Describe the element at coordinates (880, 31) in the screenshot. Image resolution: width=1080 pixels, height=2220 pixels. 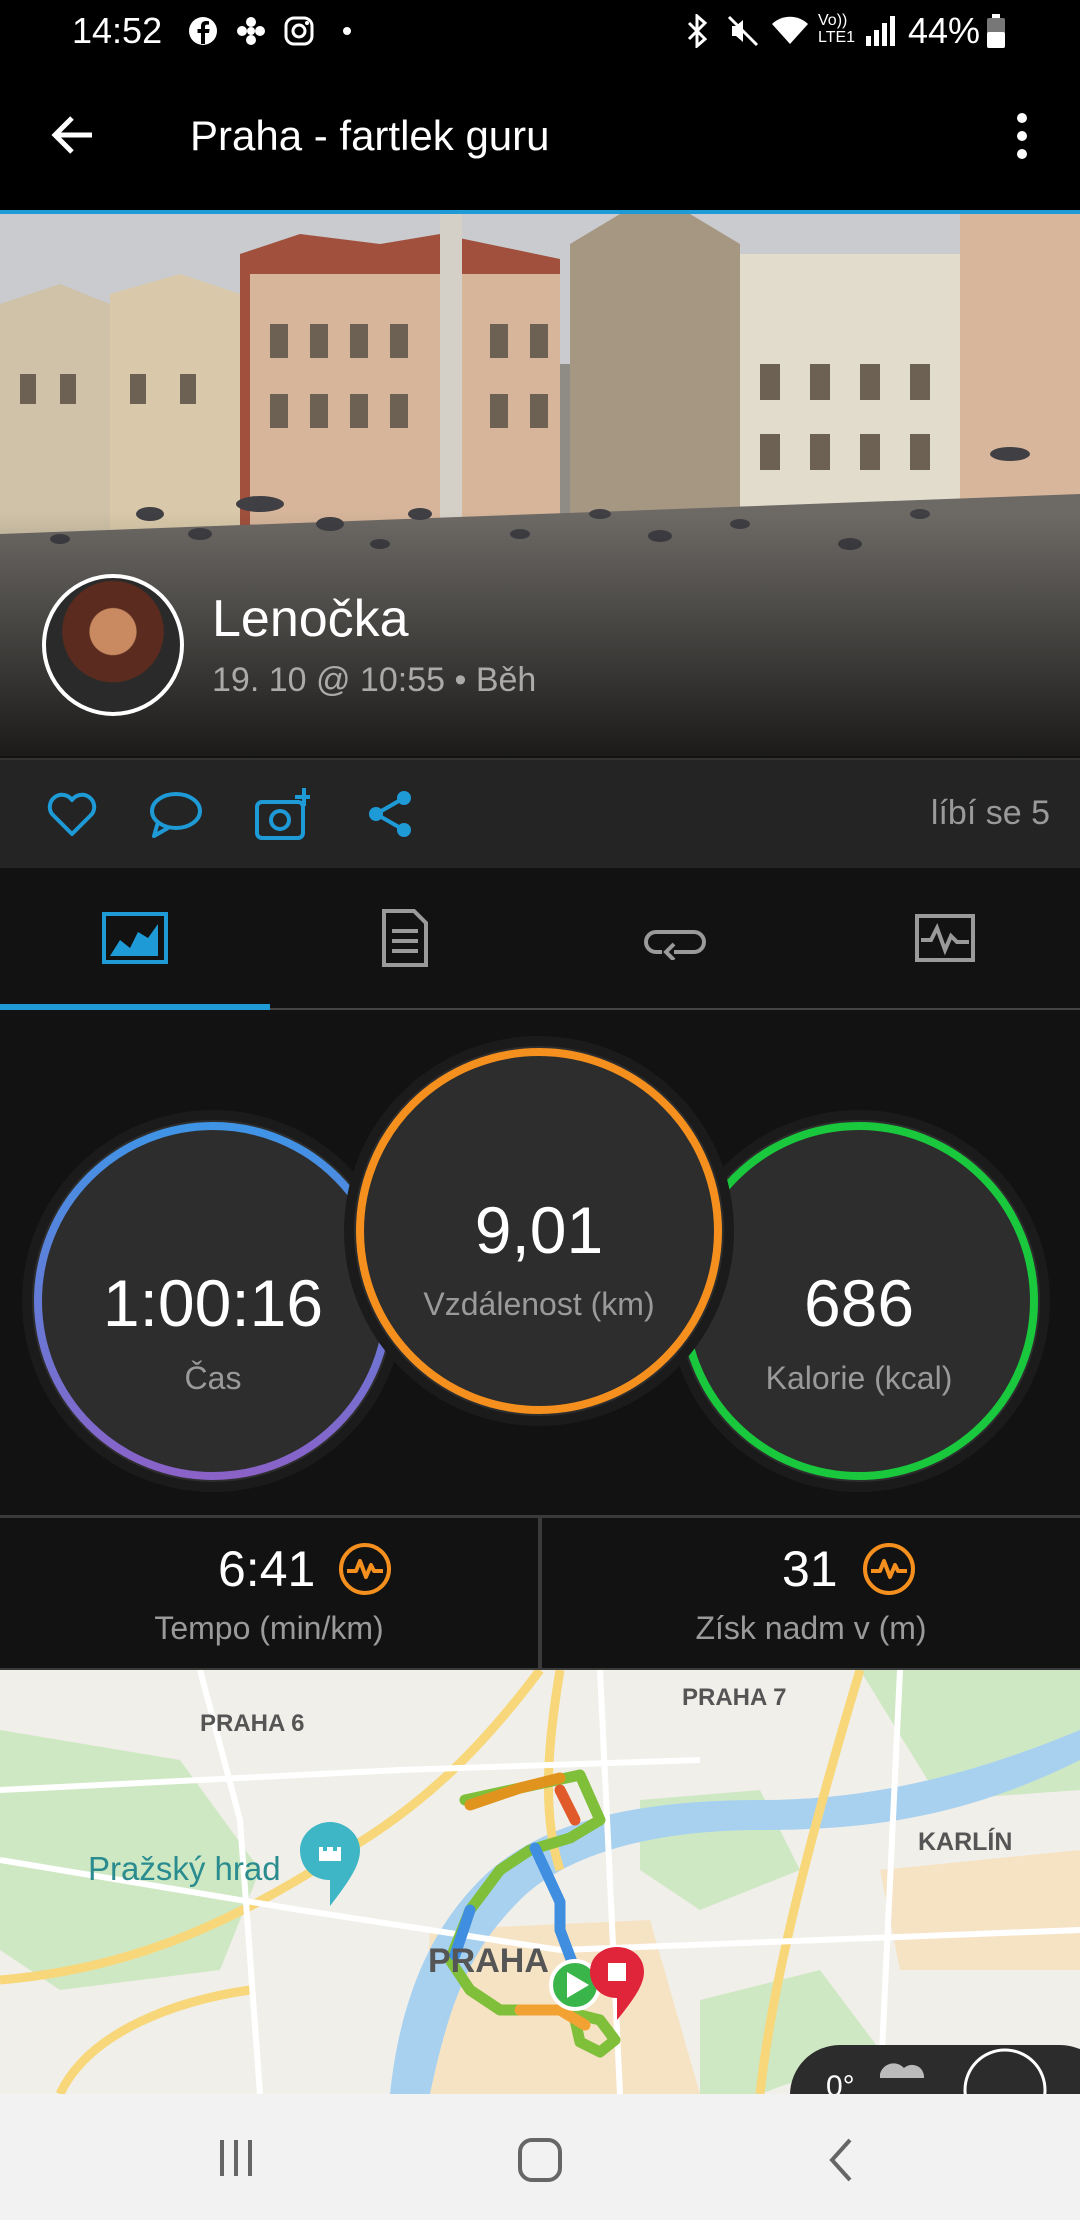
I see `signal-icon` at that location.